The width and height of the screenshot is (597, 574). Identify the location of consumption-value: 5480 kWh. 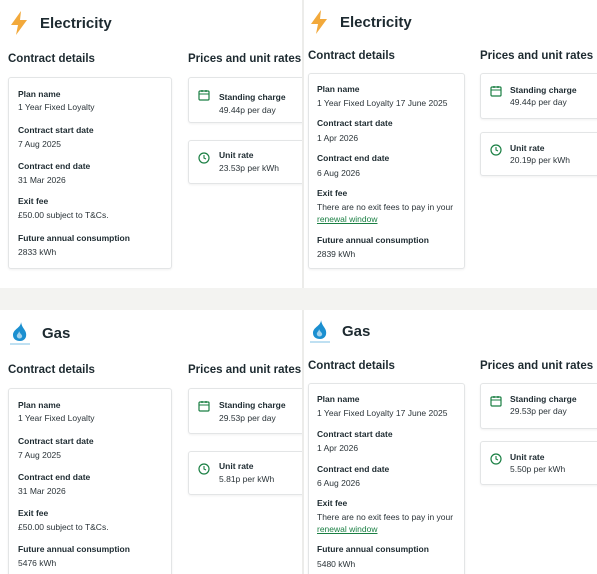
(336, 564).